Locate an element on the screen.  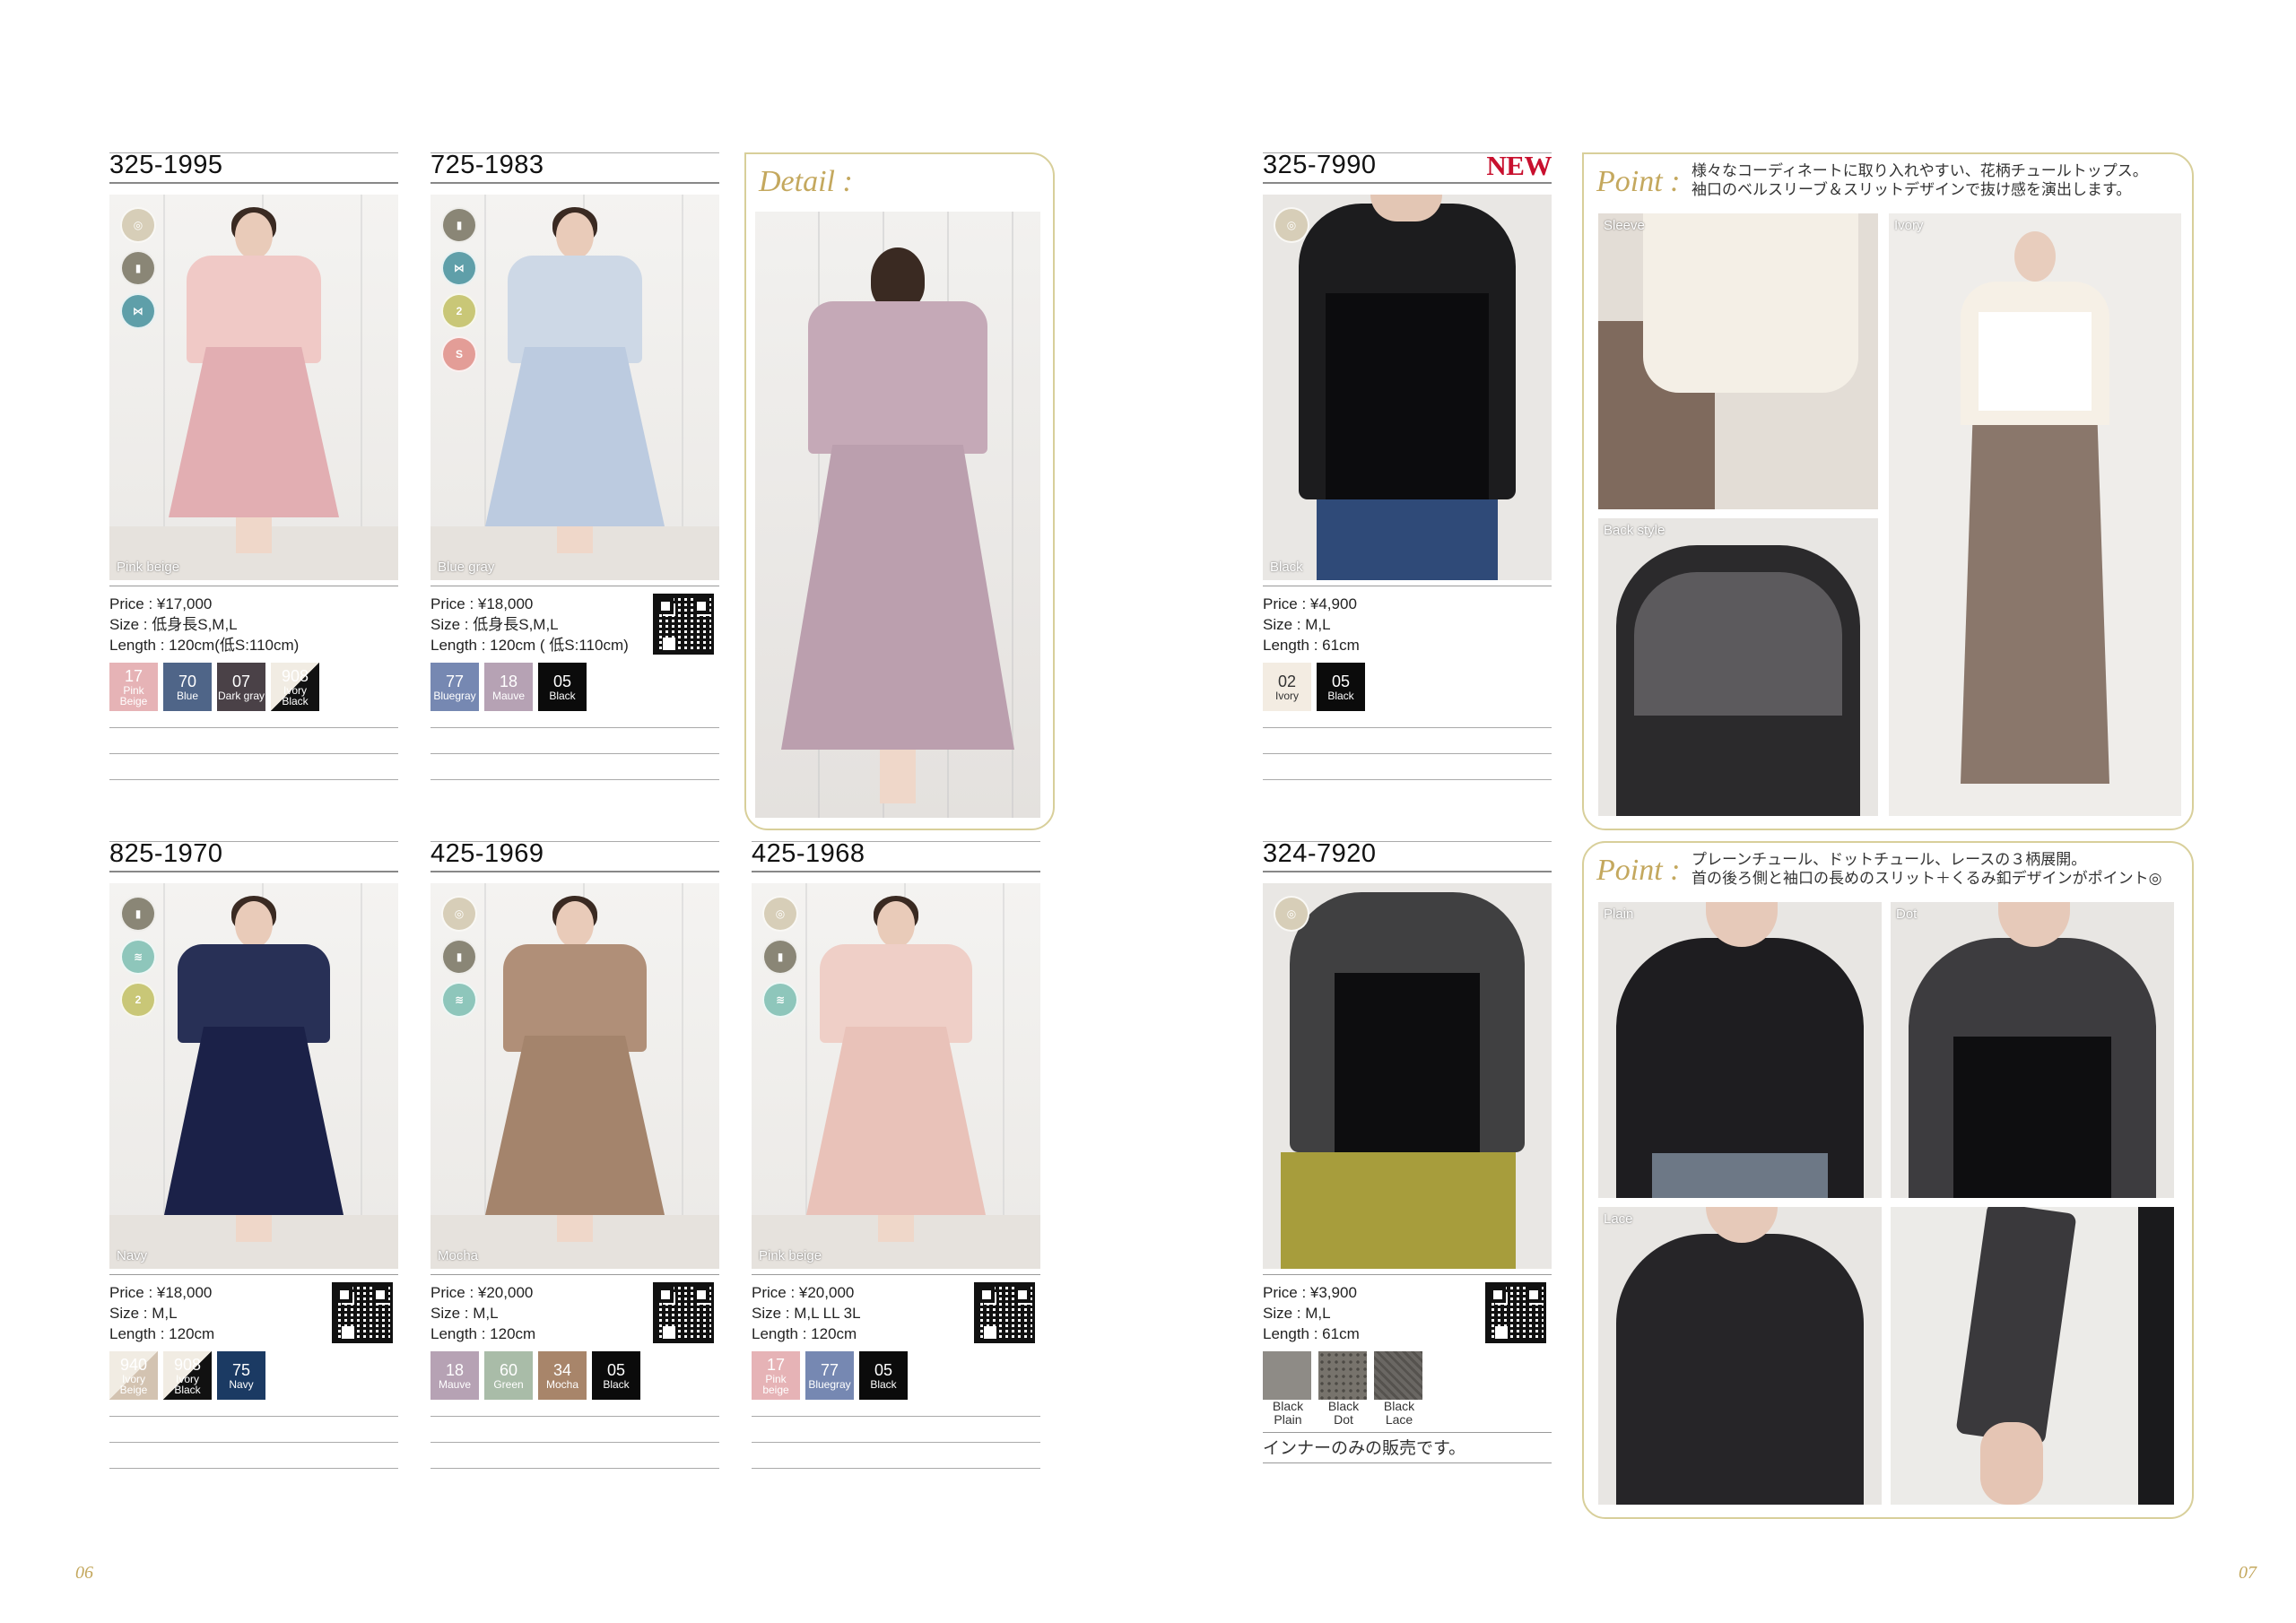
product-photo: ◎ Black is located at coordinates (1407, 387).